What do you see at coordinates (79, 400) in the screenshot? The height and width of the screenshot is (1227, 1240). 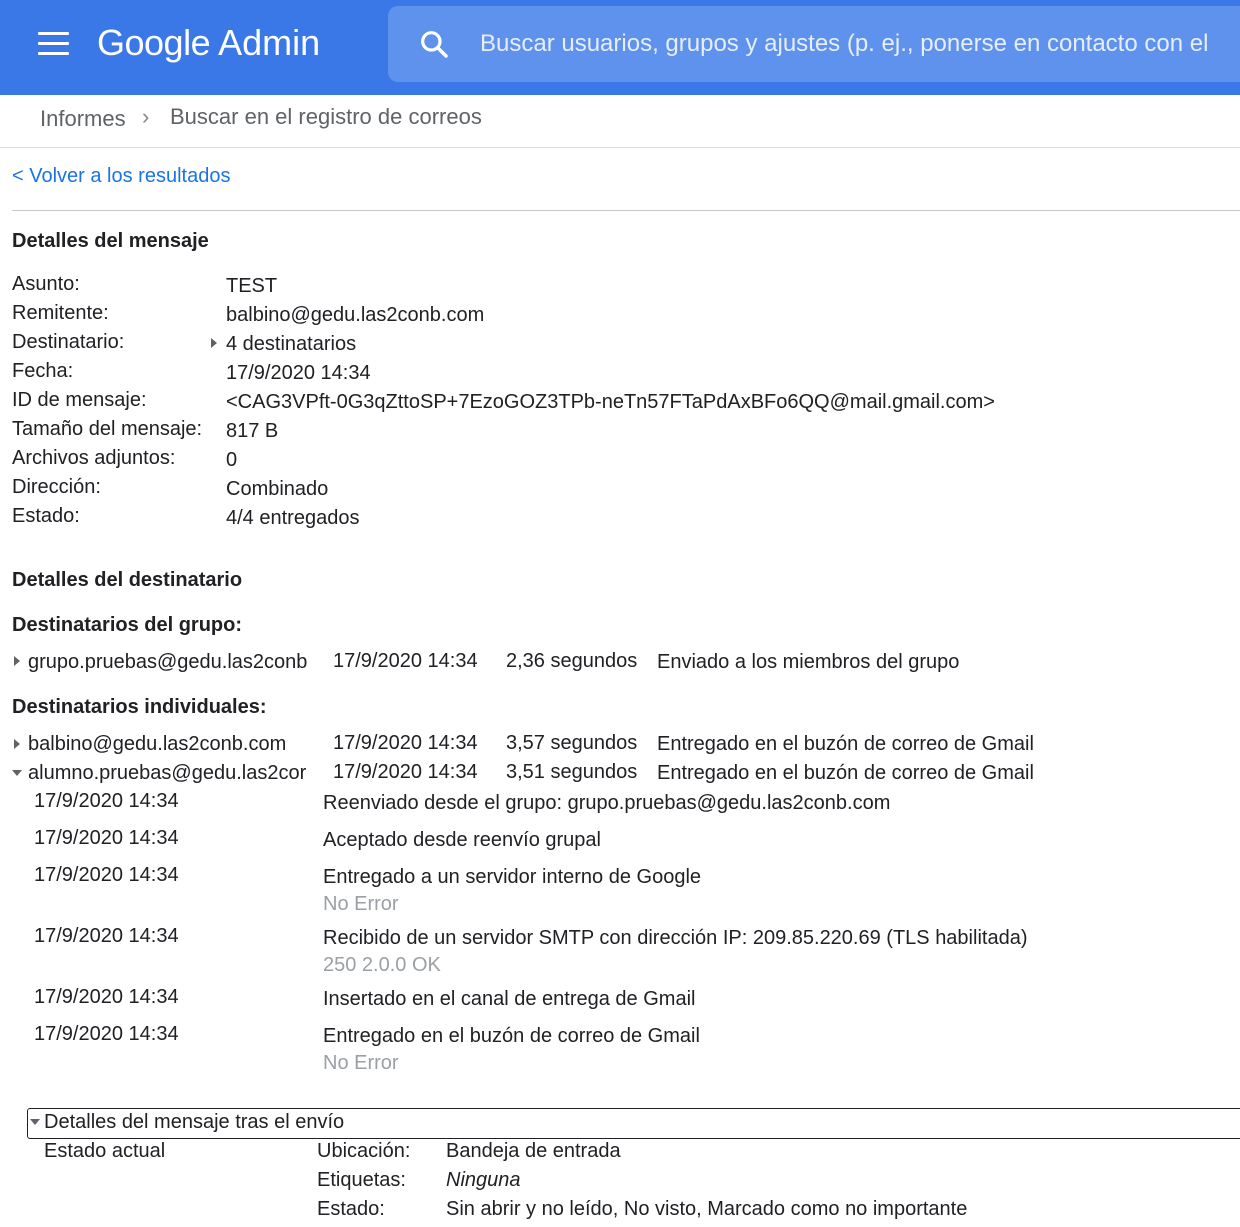 I see `message-id-label: ID de mensaje:` at bounding box center [79, 400].